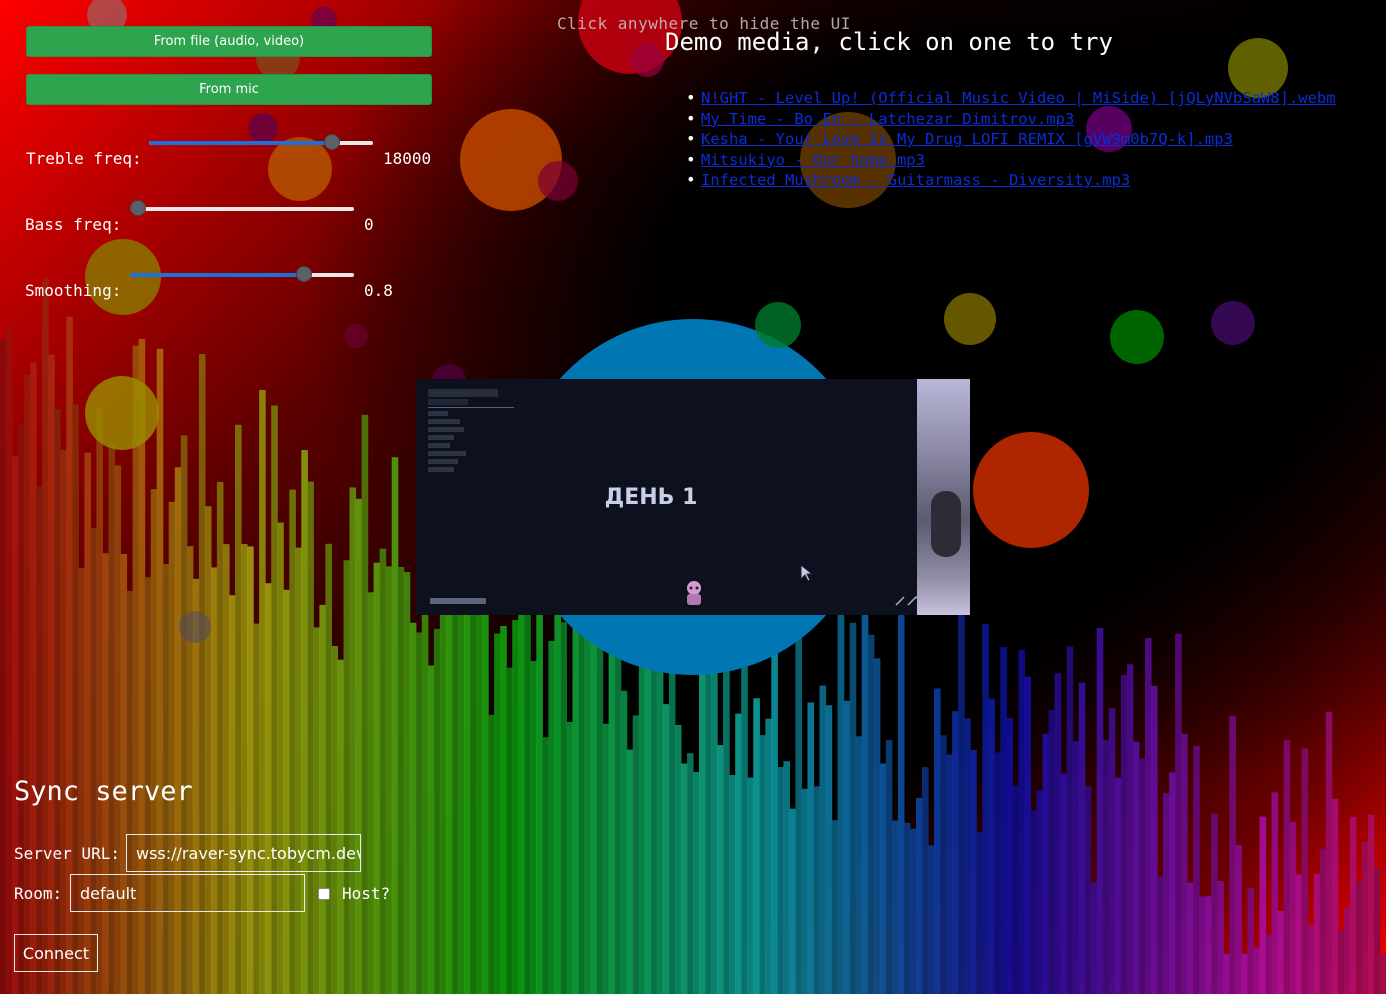 The height and width of the screenshot is (994, 1386). What do you see at coordinates (242, 208) in the screenshot?
I see `bass-slider` at bounding box center [242, 208].